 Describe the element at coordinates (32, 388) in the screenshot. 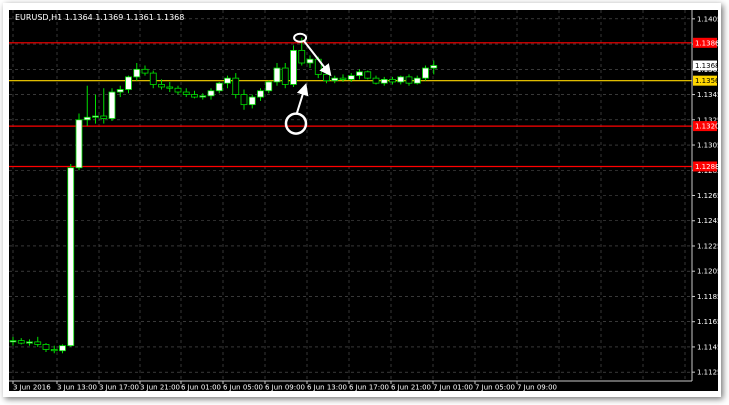

I see `time-tick-label: 3 Jun 2016` at that location.